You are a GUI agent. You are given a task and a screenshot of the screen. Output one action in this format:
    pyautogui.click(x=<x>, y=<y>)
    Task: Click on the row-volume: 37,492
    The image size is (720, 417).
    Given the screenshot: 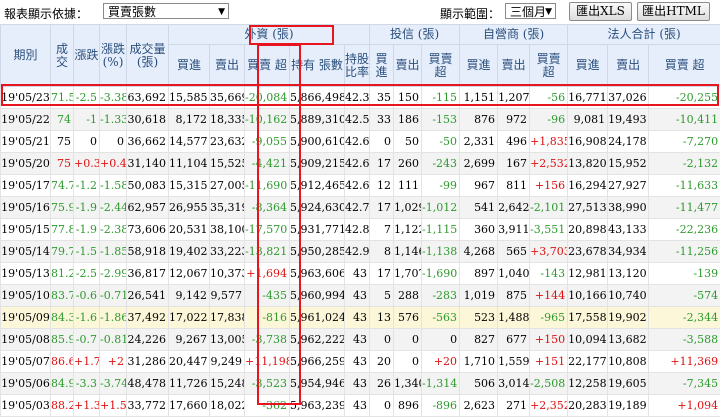 What is the action you would take?
    pyautogui.click(x=148, y=318)
    